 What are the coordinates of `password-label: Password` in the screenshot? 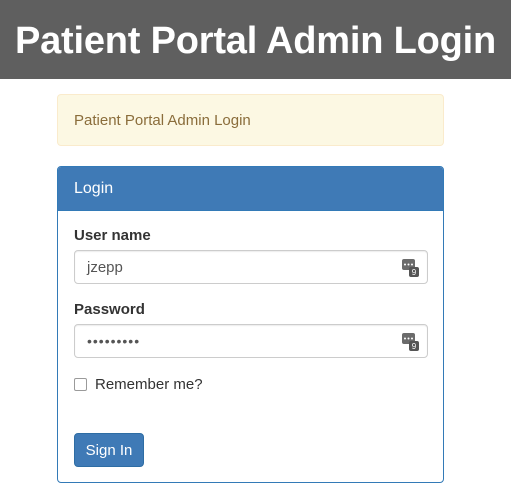 It's located at (109, 309).